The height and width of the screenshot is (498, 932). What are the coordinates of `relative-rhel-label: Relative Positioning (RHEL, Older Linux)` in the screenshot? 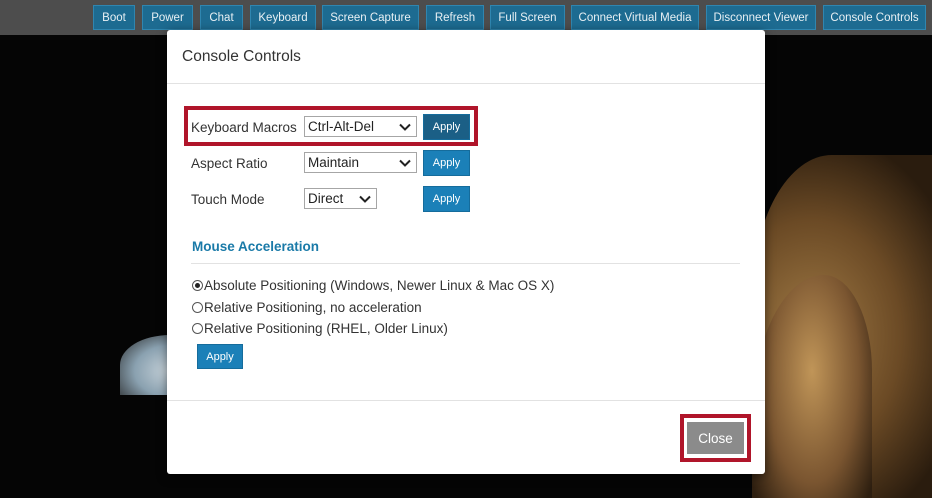 It's located at (326, 328).